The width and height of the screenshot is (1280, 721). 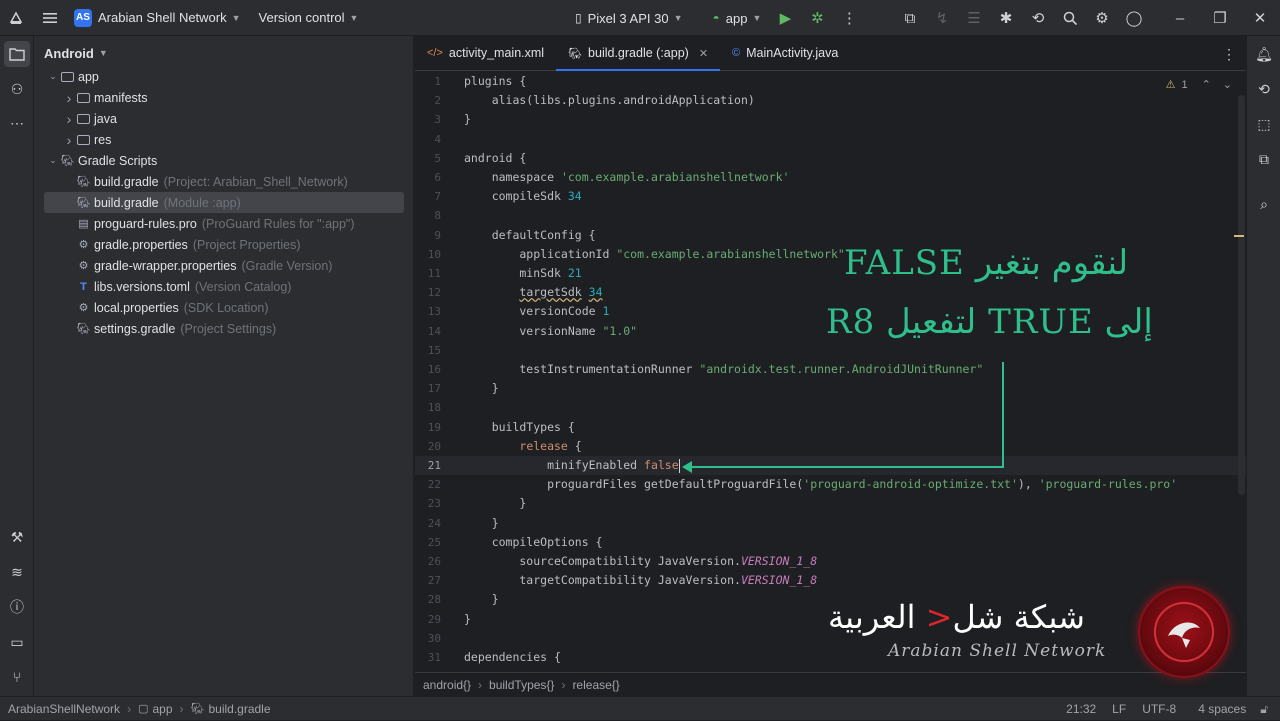 I want to click on main-menu-icon, so click(x=50, y=18).